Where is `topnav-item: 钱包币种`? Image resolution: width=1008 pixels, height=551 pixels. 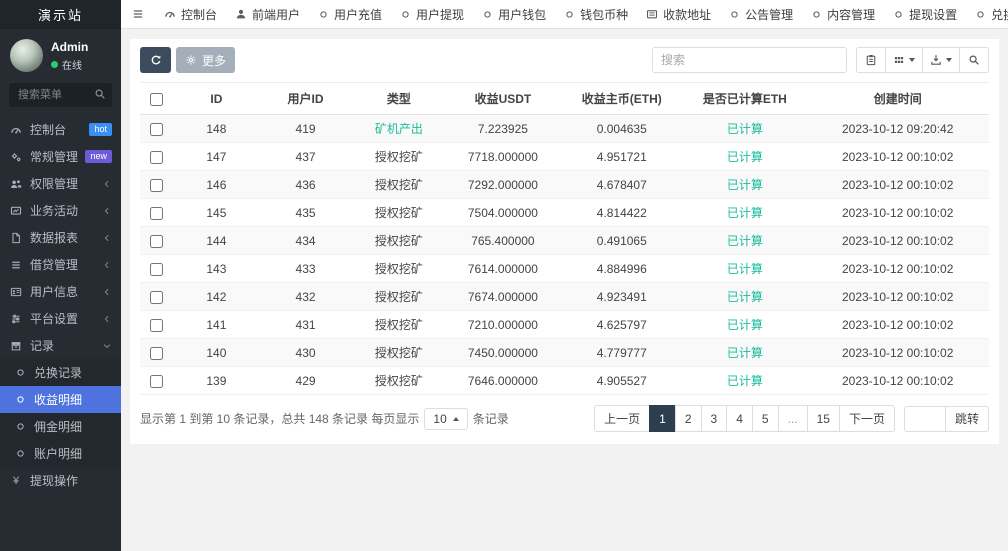
topnav-item: 钱包币种 is located at coordinates (596, 14).